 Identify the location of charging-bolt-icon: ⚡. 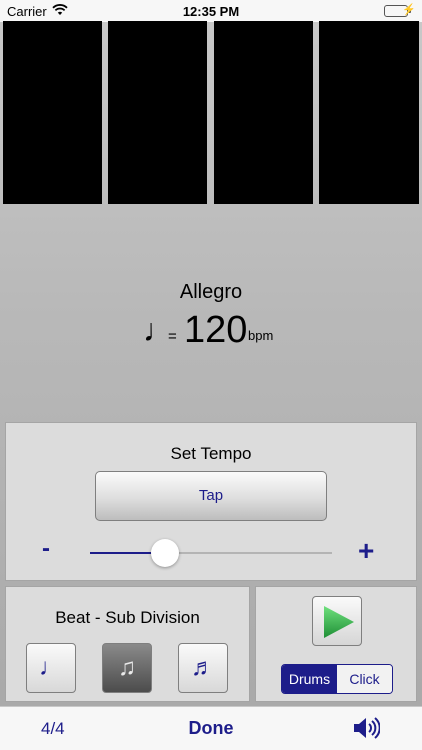
(409, 10).